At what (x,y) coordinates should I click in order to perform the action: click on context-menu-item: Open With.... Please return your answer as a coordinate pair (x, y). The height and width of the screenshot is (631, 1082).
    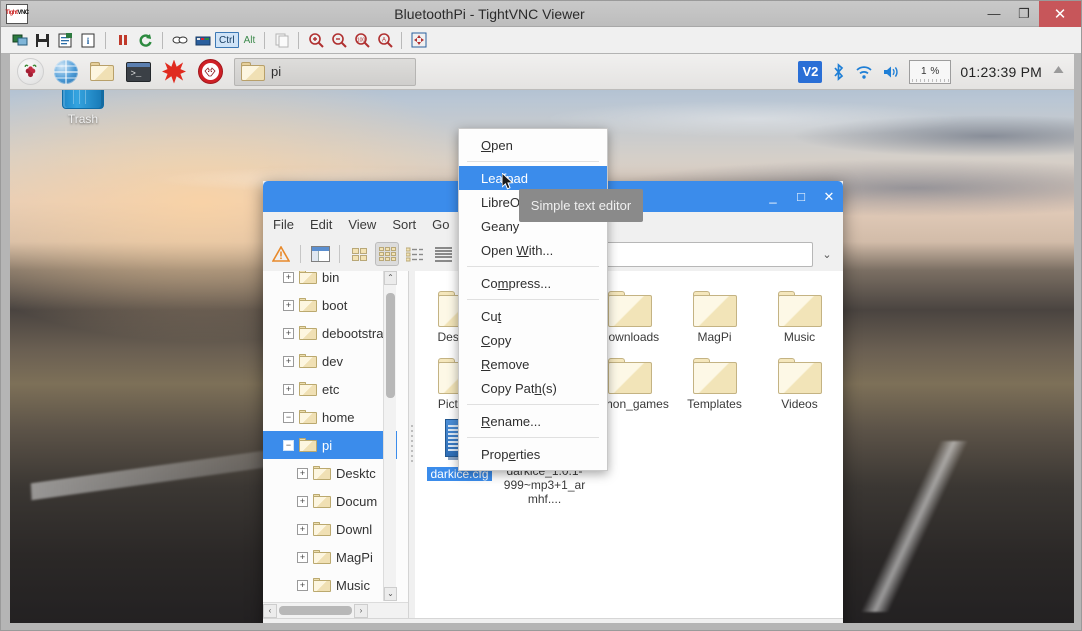
    Looking at the image, I should click on (533, 250).